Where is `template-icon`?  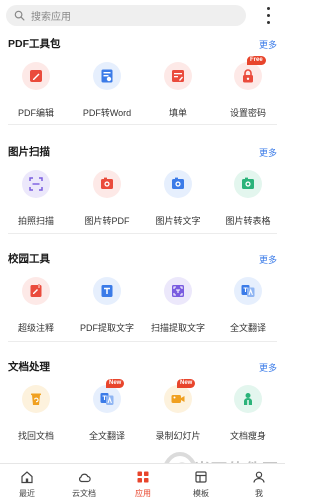
template-icon is located at coordinates (201, 477).